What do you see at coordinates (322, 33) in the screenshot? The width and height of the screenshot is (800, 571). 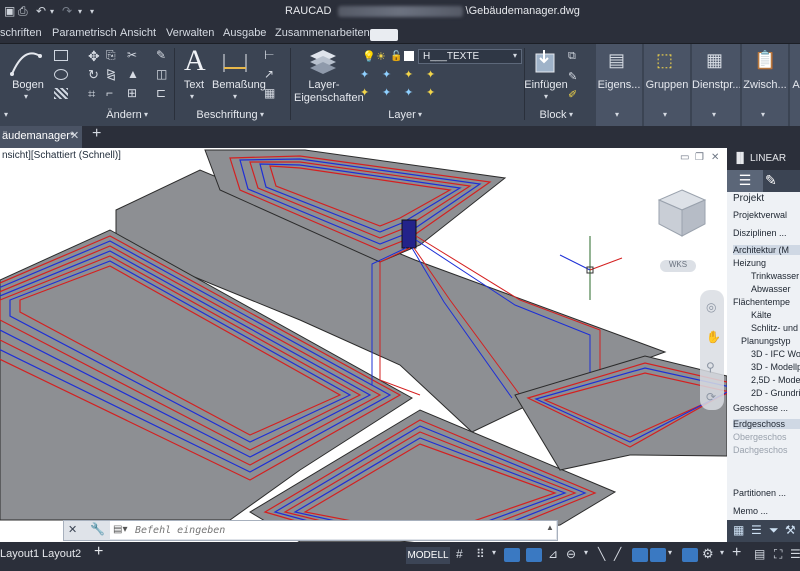 I see `menu-zusammenarbeiten: Zusammenarbeiten` at bounding box center [322, 33].